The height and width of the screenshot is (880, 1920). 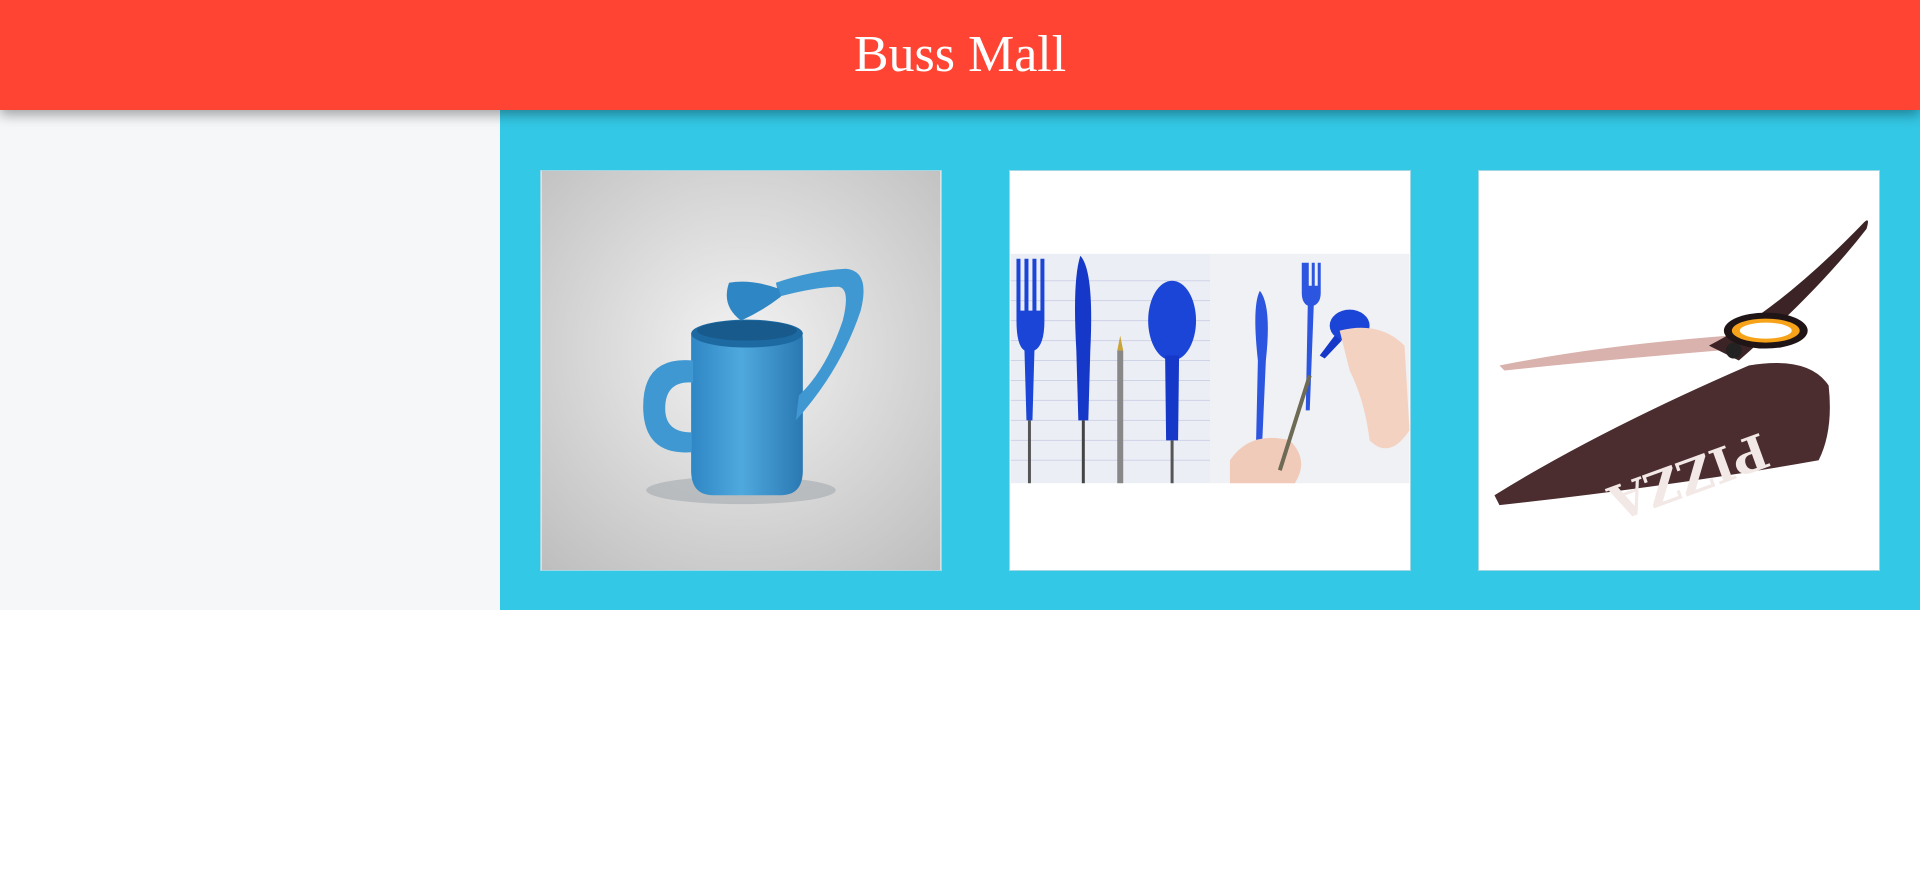 I want to click on page-header: Buss Mall, so click(x=960, y=55).